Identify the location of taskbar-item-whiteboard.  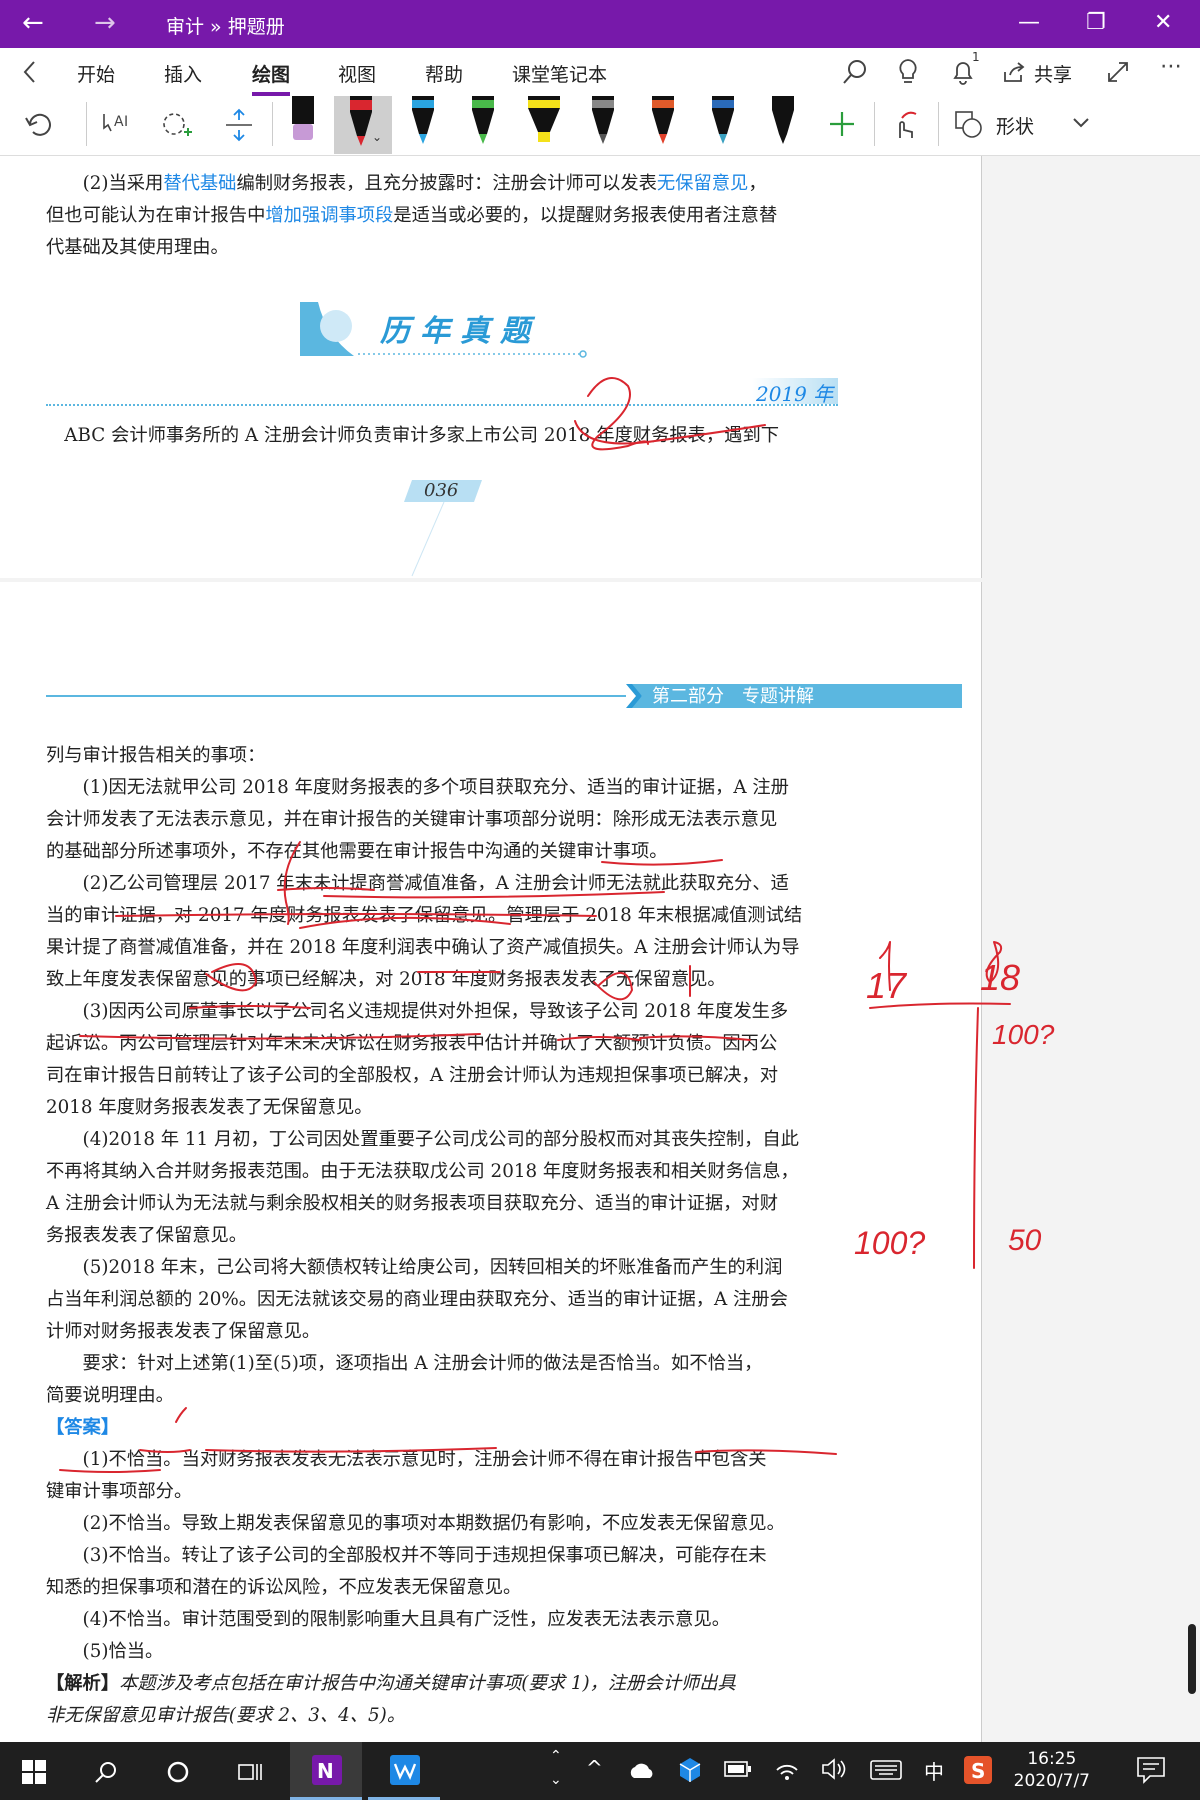
(404, 1771).